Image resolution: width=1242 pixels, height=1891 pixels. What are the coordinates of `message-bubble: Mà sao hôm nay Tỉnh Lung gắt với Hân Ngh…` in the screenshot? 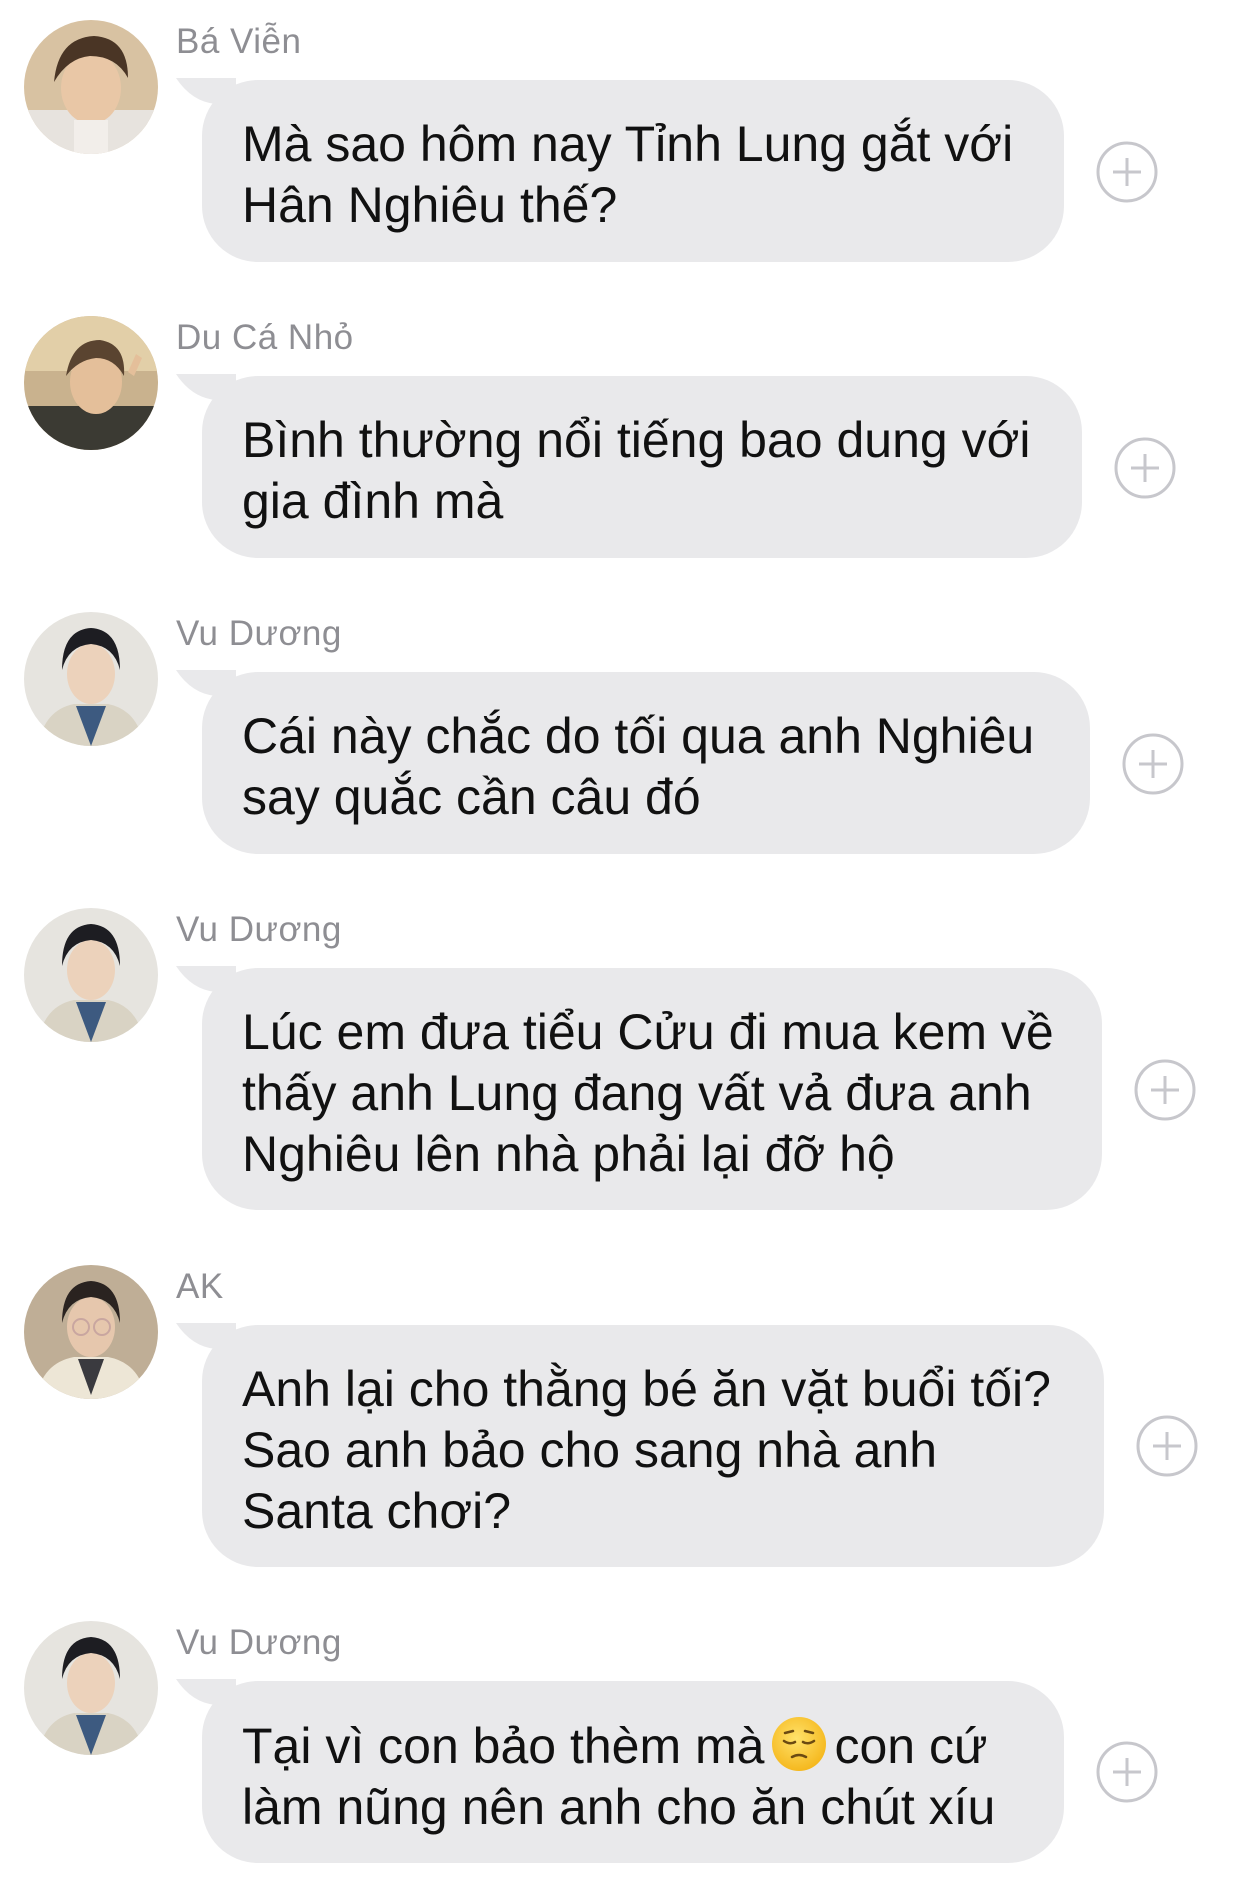 It's located at (633, 171).